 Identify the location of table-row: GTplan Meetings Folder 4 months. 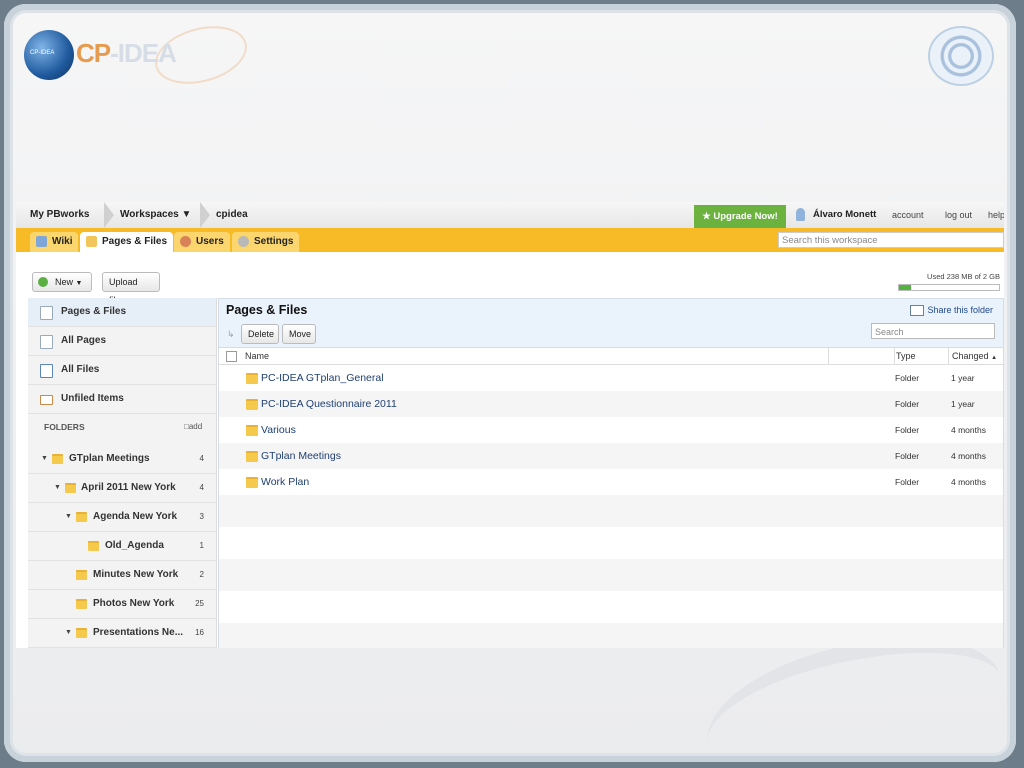
(611, 456).